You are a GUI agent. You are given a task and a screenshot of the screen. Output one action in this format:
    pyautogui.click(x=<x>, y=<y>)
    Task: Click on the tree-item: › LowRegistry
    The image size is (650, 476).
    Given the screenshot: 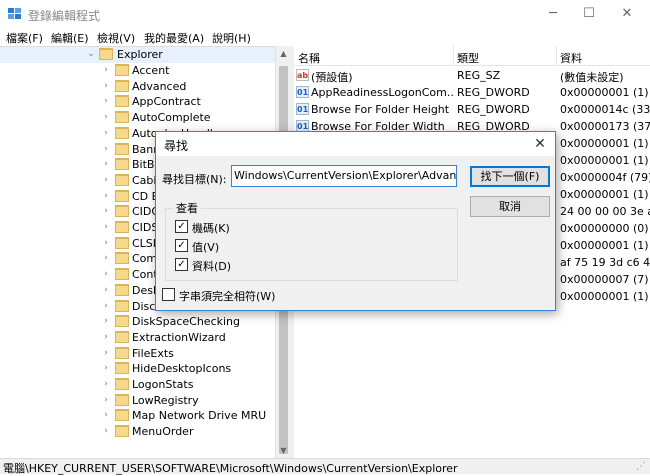 What is the action you would take?
    pyautogui.click(x=137, y=401)
    